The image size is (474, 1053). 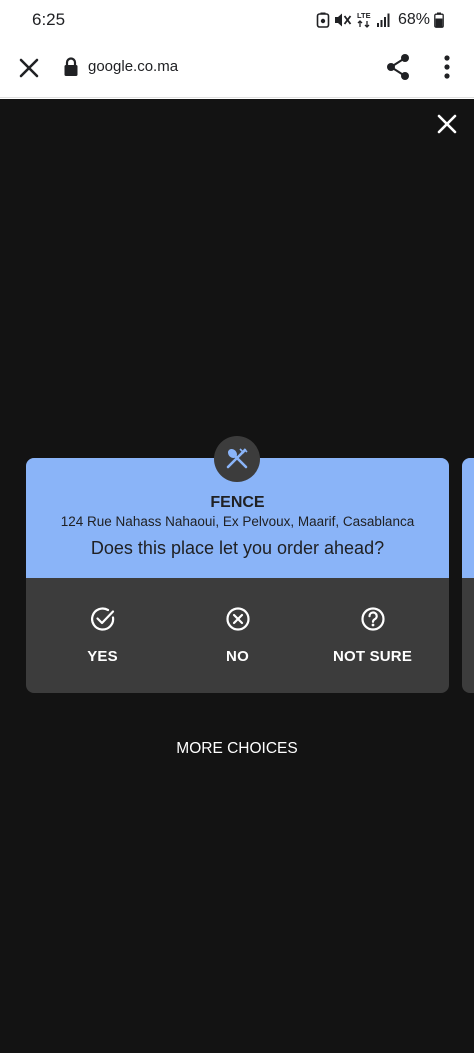 What do you see at coordinates (372, 656) in the screenshot?
I see `not-sure-label: NOT SURE` at bounding box center [372, 656].